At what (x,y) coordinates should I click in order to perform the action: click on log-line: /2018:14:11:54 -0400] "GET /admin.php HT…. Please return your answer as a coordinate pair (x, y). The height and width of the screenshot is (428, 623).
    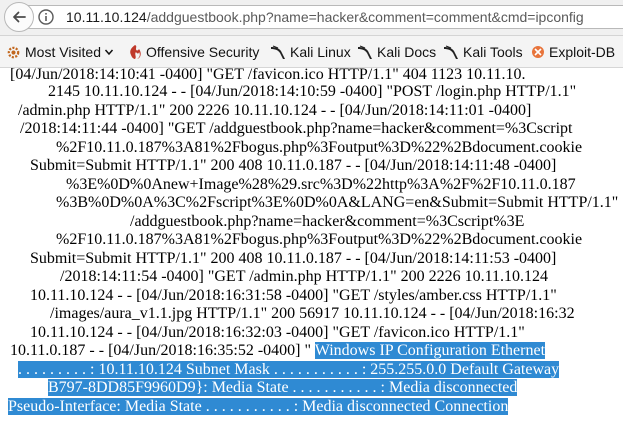
    Looking at the image, I should click on (304, 276).